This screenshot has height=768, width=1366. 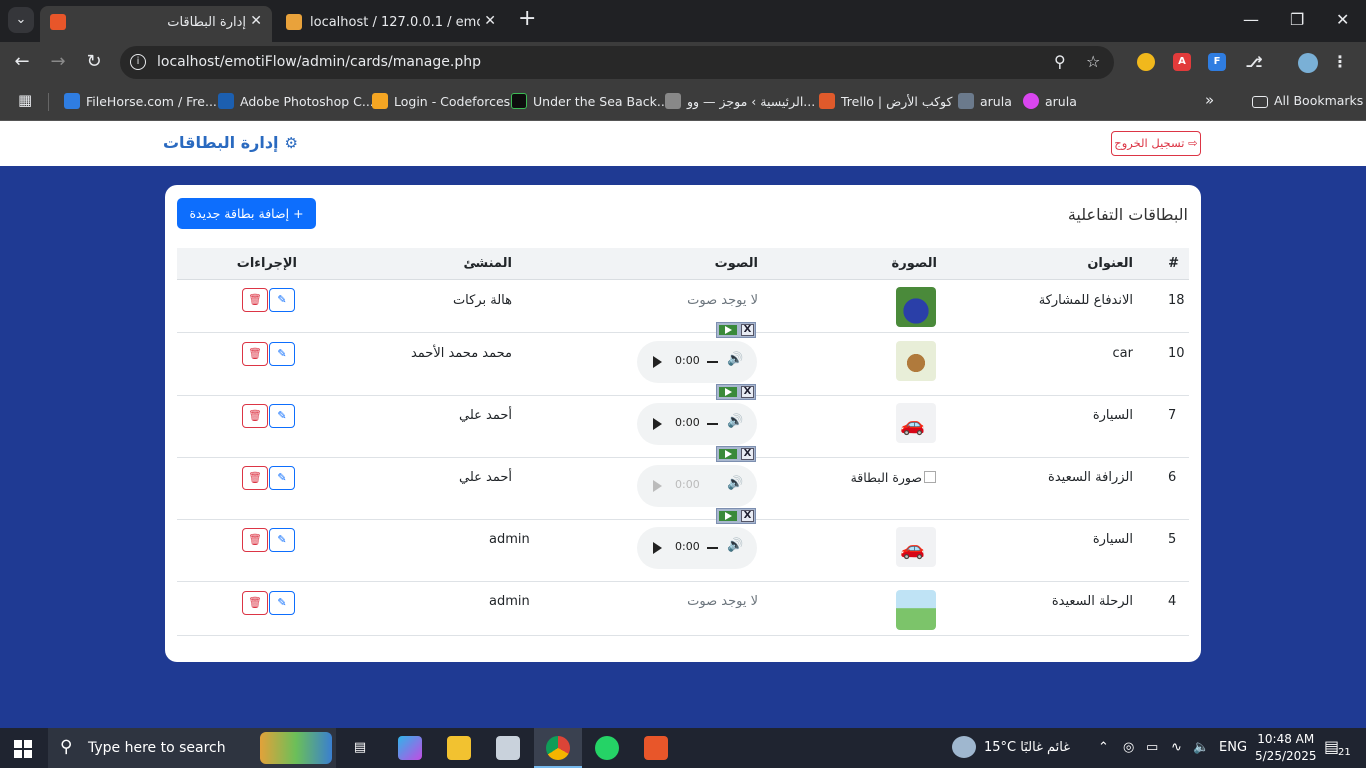 I want to click on col-image: الصورة, so click(x=914, y=263).